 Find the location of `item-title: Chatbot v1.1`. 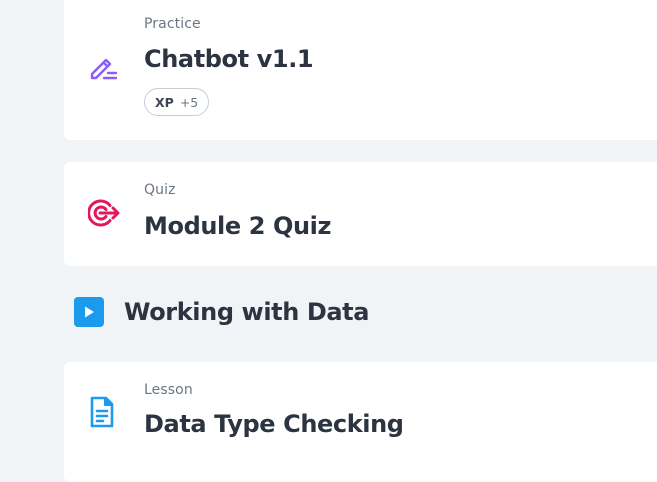

item-title: Chatbot v1.1 is located at coordinates (229, 59).